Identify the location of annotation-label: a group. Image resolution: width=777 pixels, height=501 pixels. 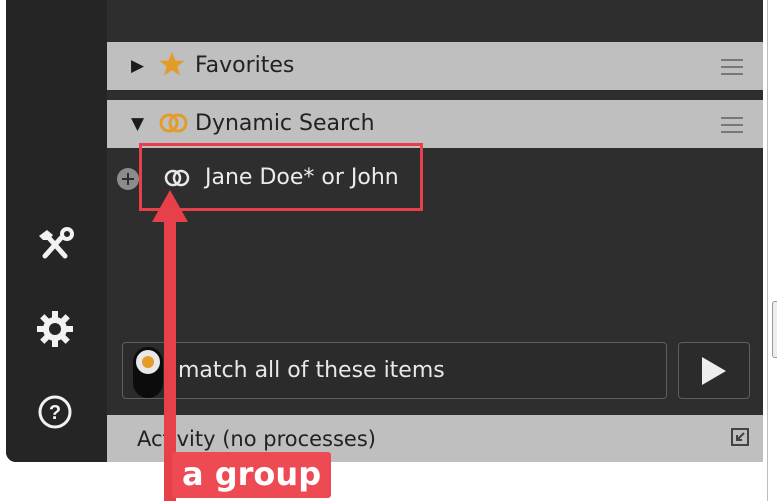
(252, 475).